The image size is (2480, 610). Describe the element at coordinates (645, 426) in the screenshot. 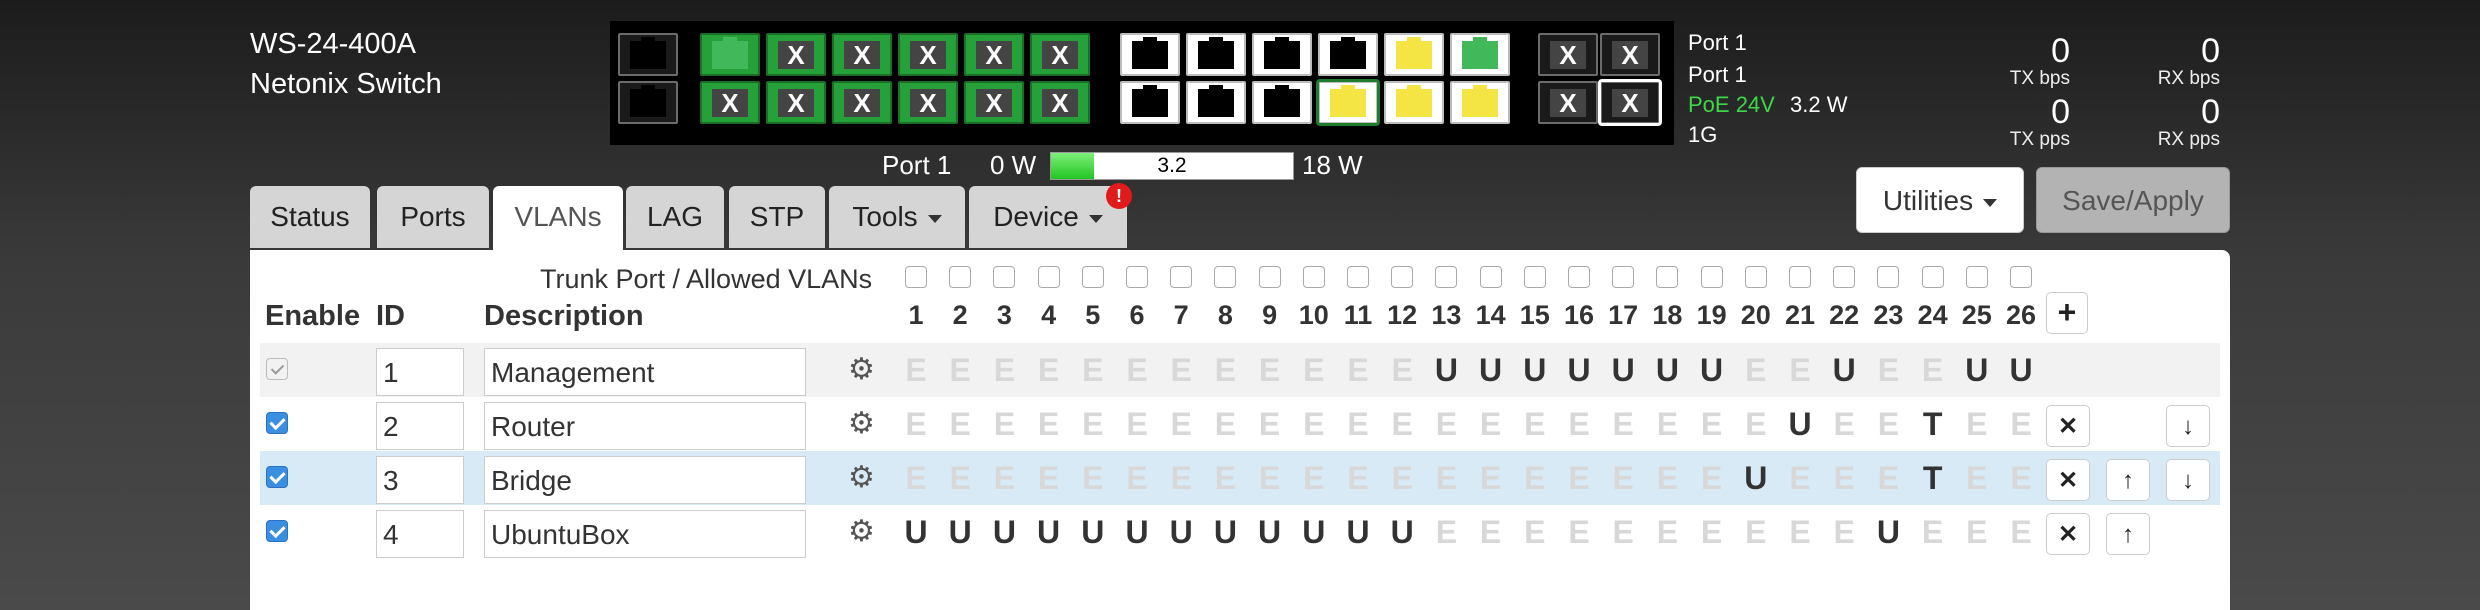

I see `vlan-description-input: Router` at that location.